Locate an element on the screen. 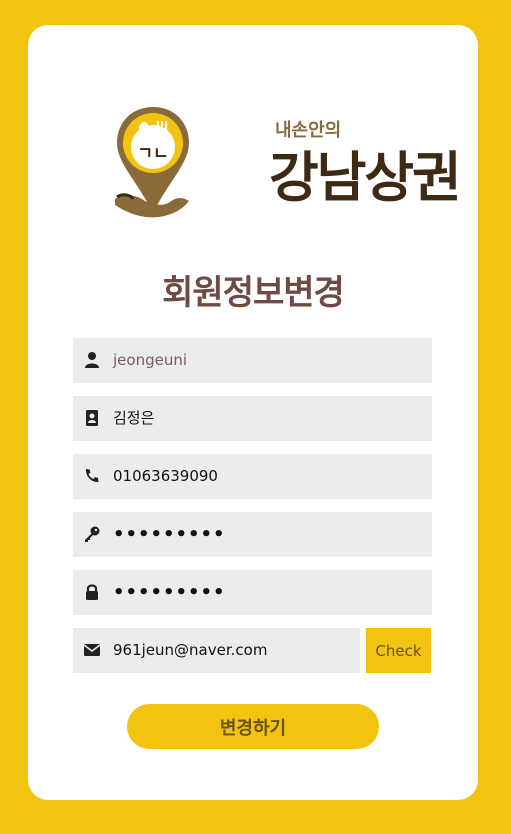 The image size is (511, 834). name-value: 김정은 is located at coordinates (134, 418).